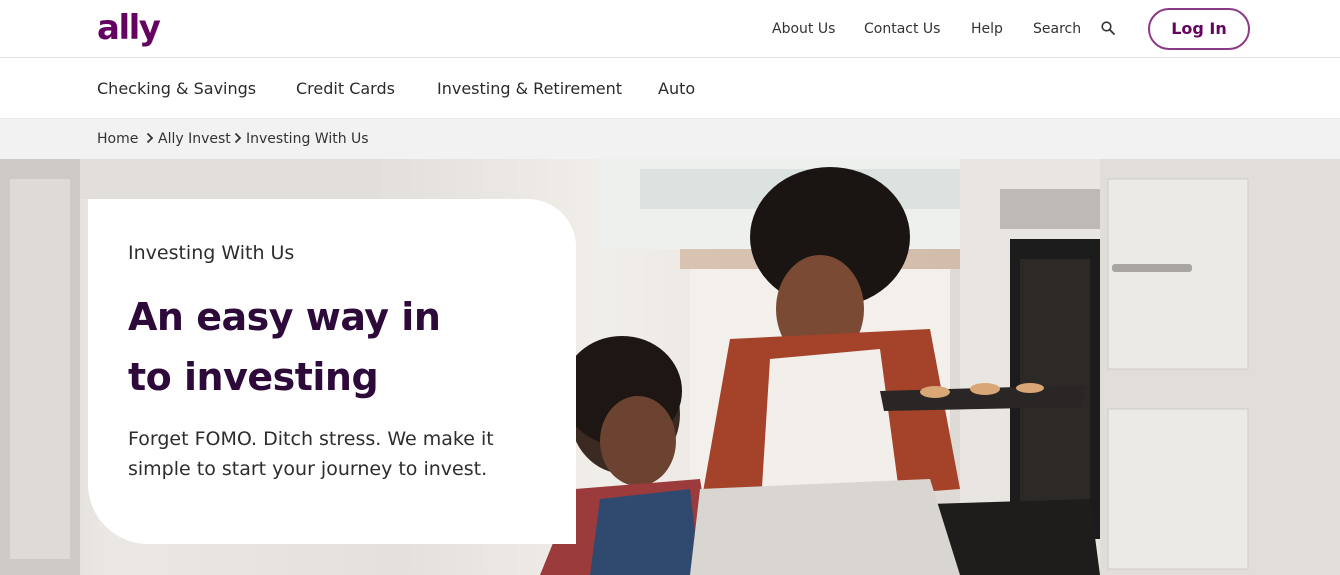 The image size is (1340, 575). I want to click on help-link: Help, so click(987, 29).